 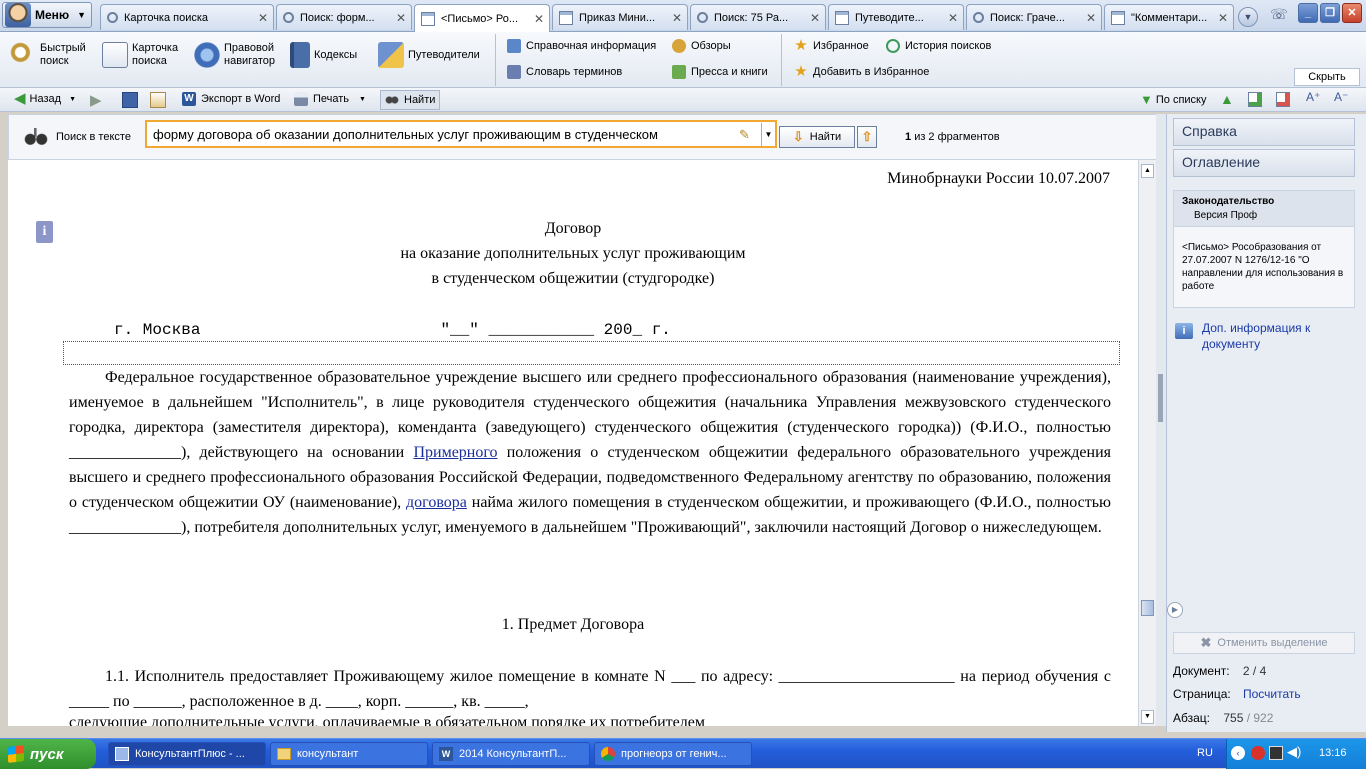 I want to click on glossary-icon, so click(x=514, y=72).